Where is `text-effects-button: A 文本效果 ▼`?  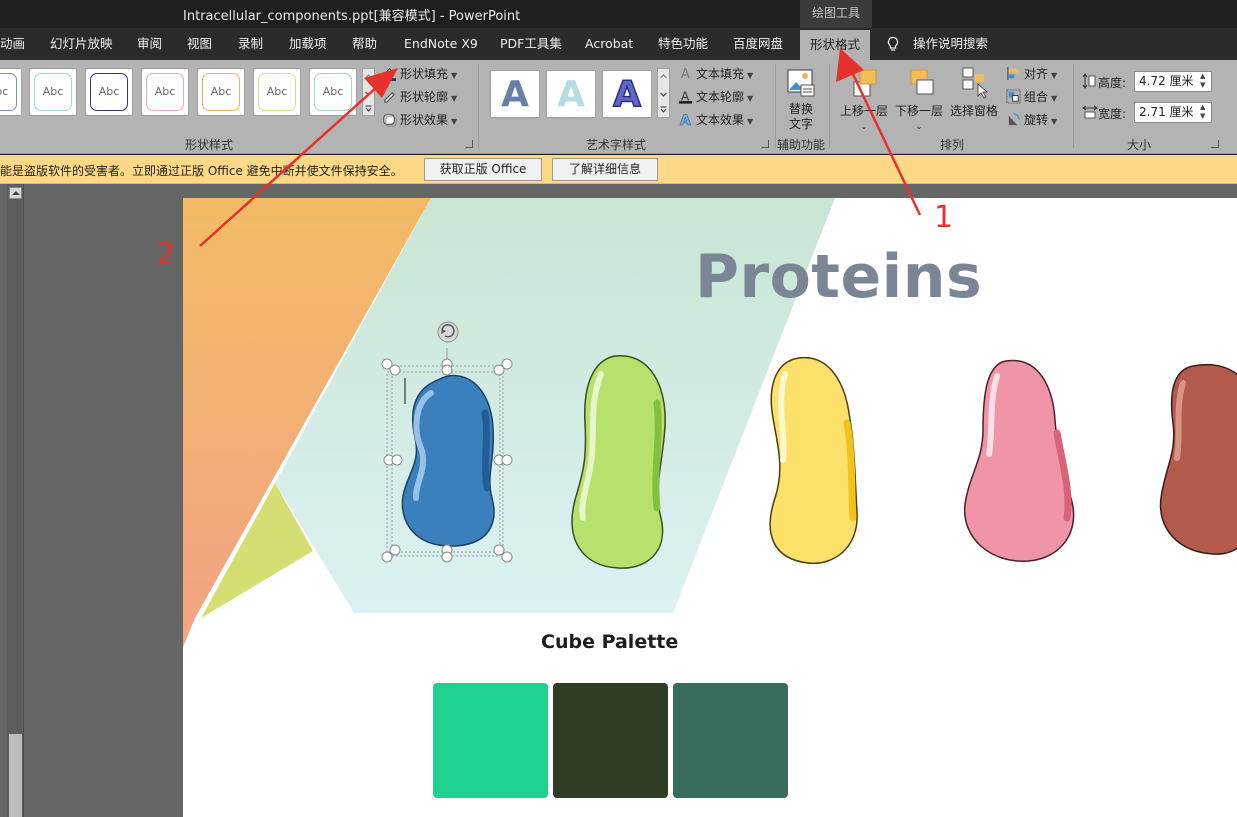
text-effects-button: A 文本效果 ▼ is located at coordinates (716, 120).